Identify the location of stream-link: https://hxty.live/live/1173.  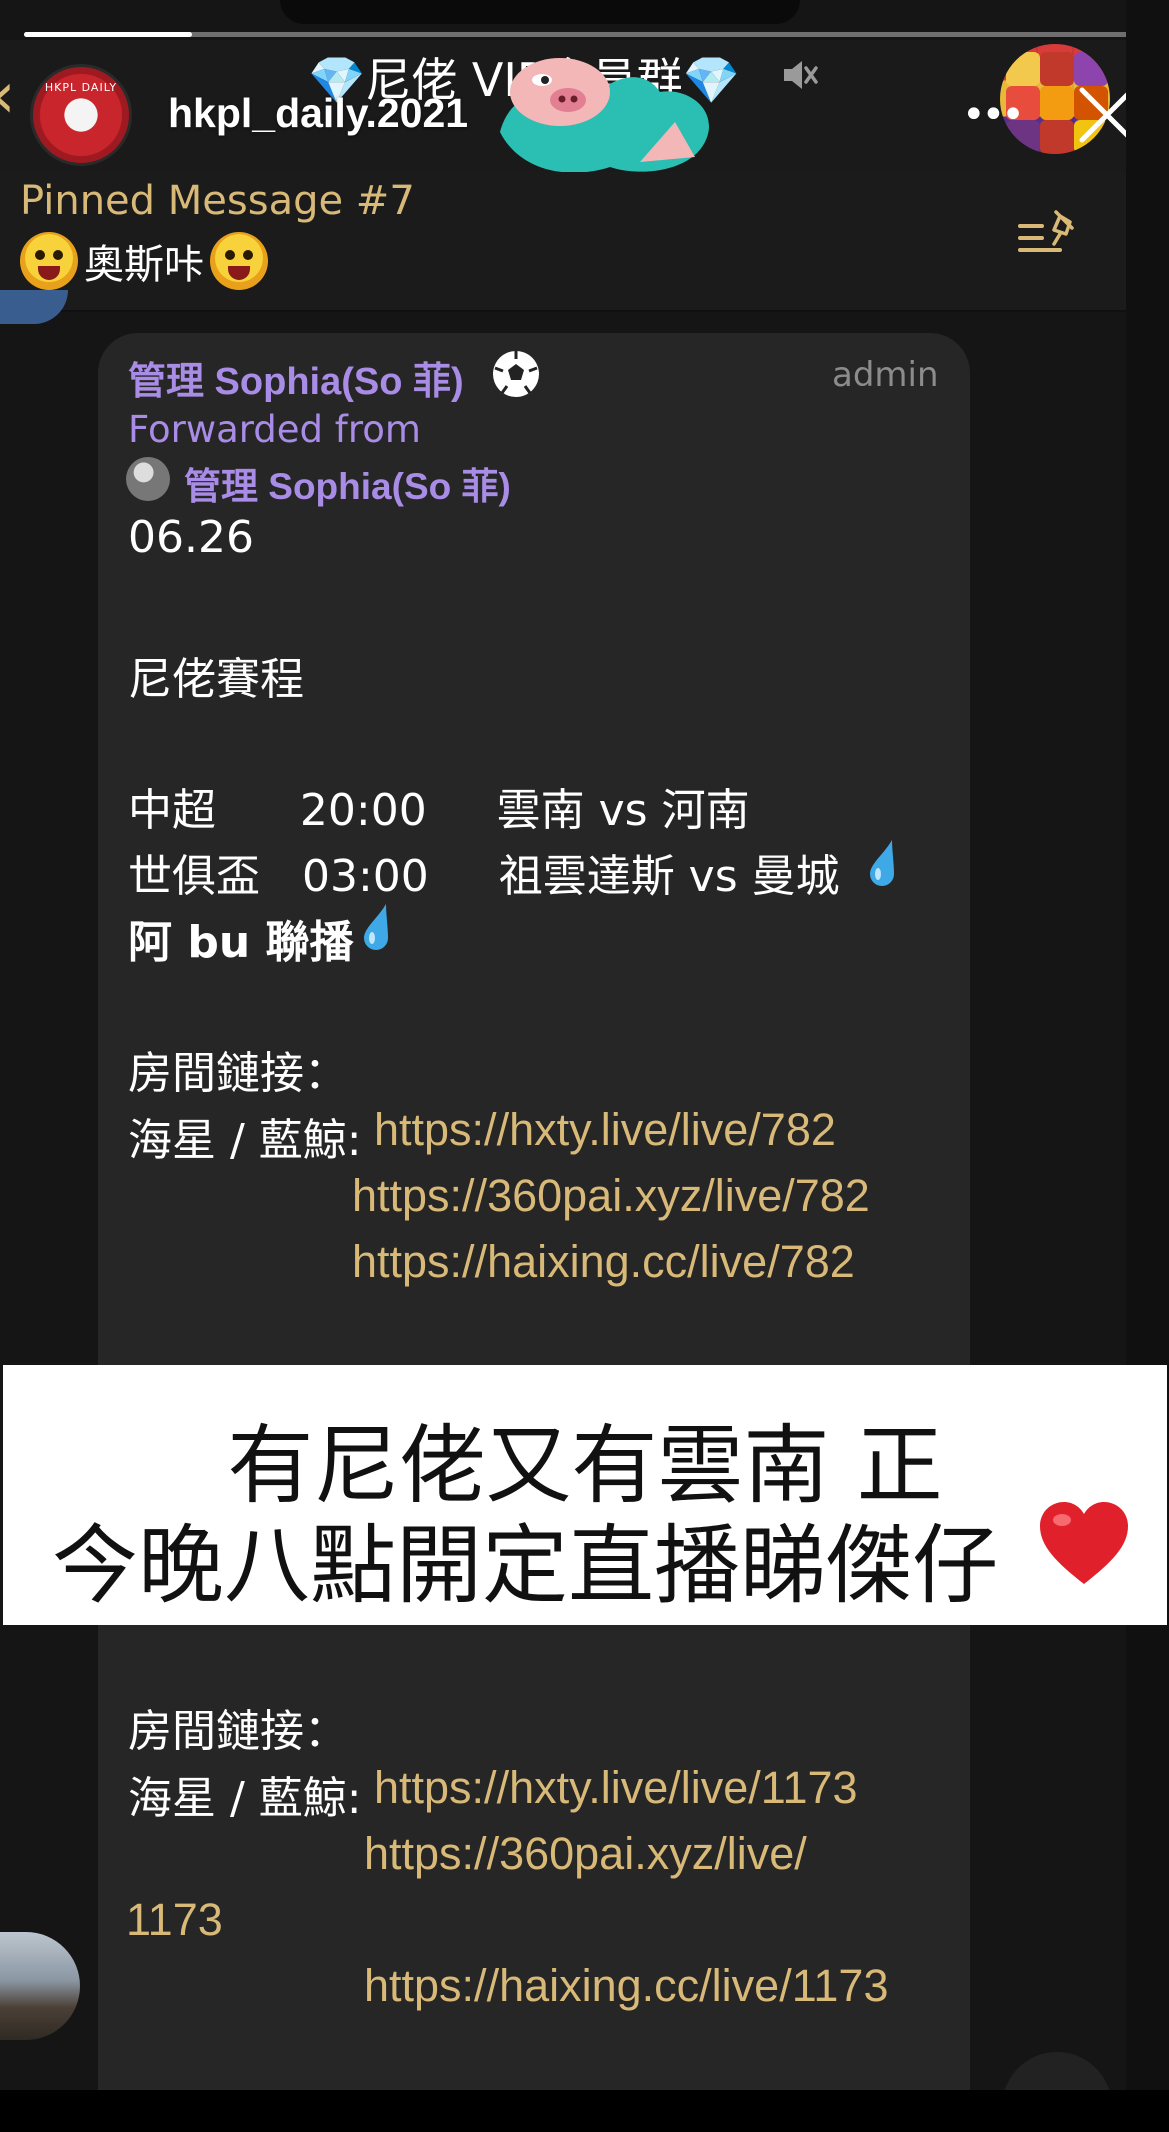
(616, 1788).